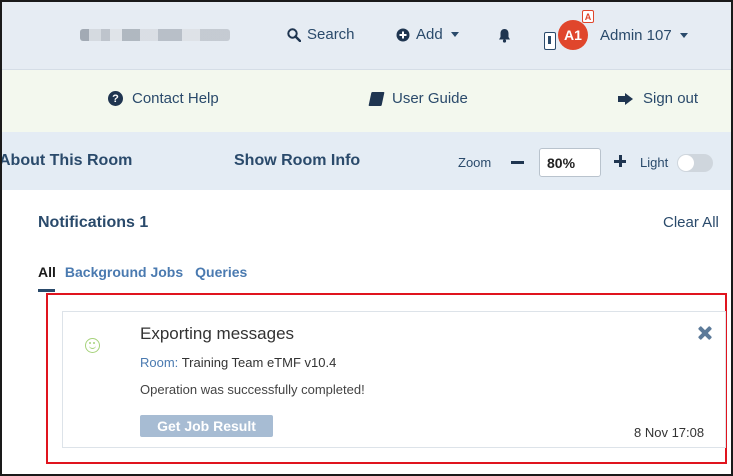  I want to click on smile-icon, so click(92, 345).